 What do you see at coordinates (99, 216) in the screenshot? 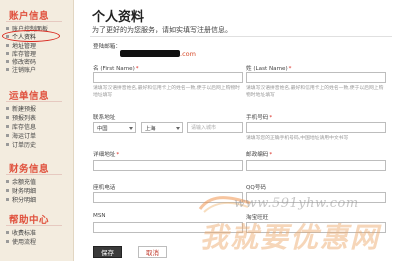
I see `msn-label: MSN` at bounding box center [99, 216].